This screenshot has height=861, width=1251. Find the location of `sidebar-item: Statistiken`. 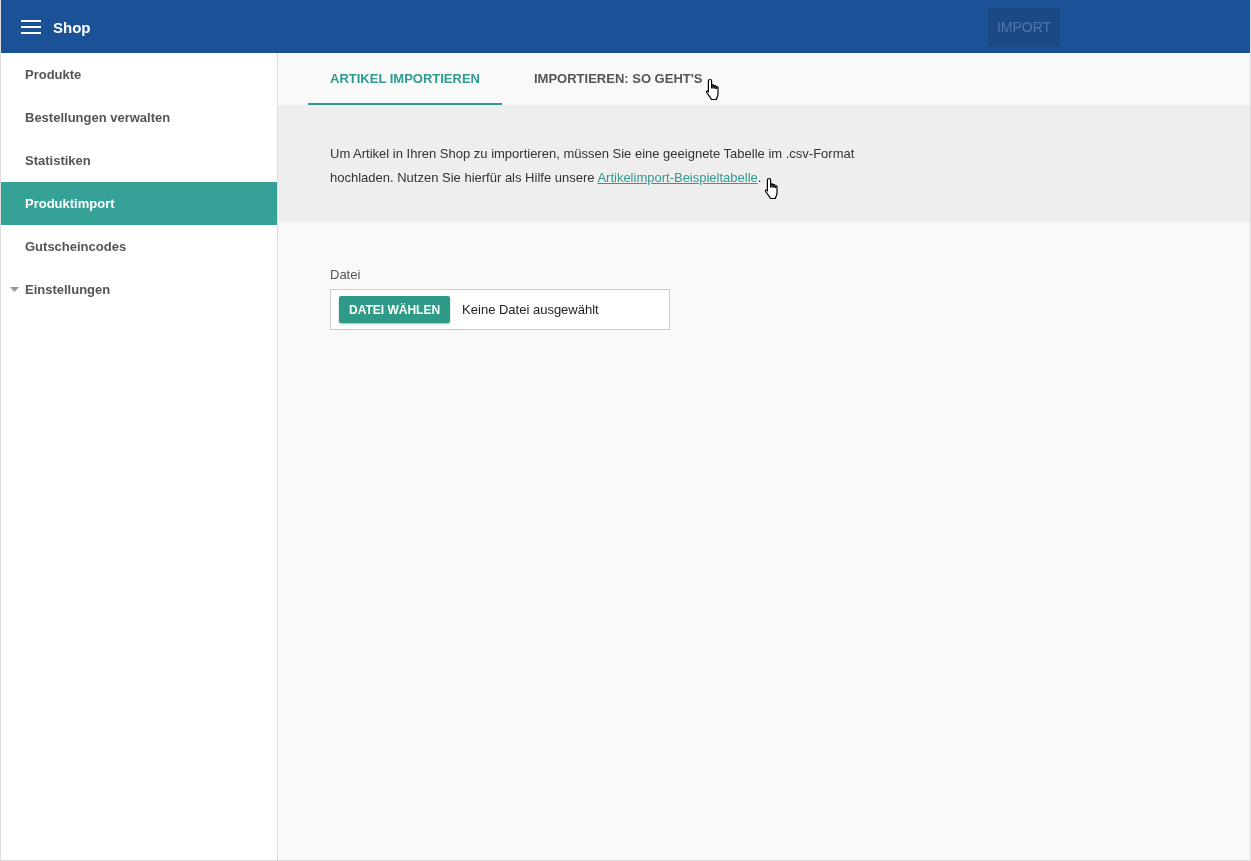

sidebar-item: Statistiken is located at coordinates (139, 160).